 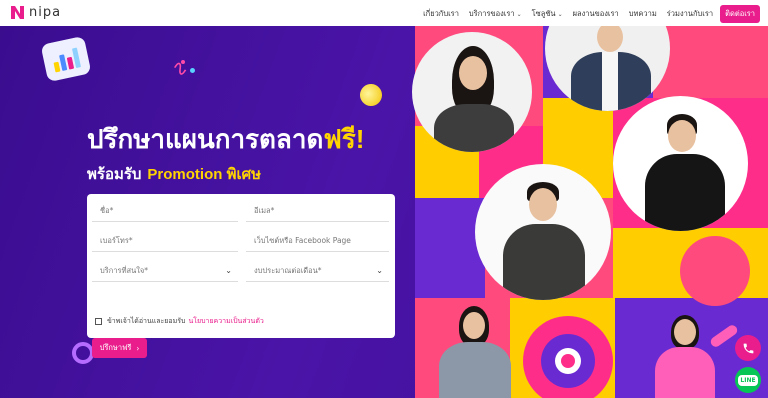 I want to click on submit-label: ปรึกษาฟรี, so click(x=115, y=347).